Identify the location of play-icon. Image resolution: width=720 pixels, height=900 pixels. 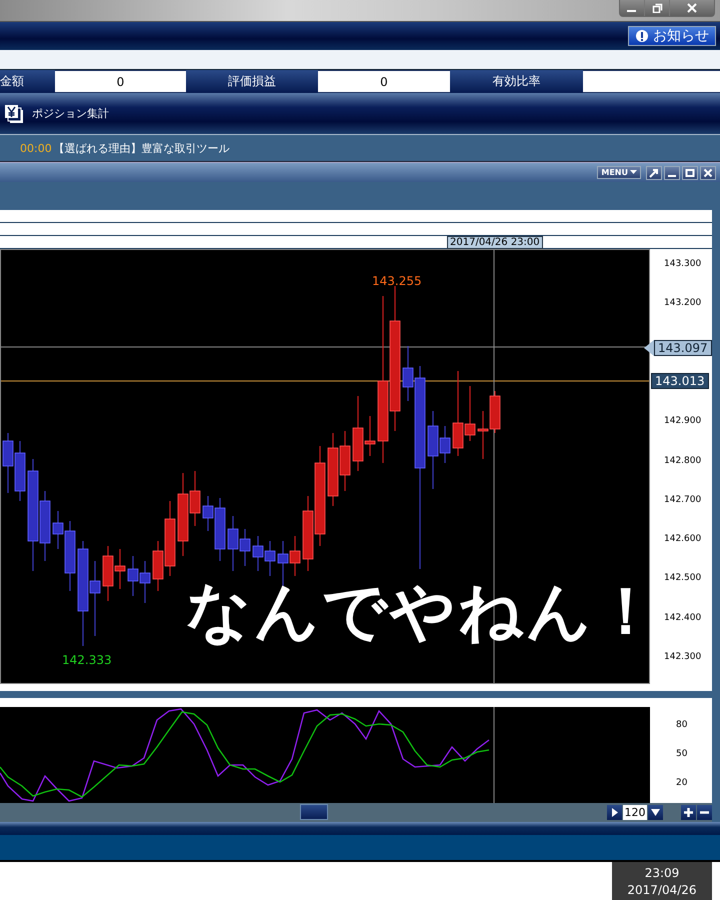
(614, 812).